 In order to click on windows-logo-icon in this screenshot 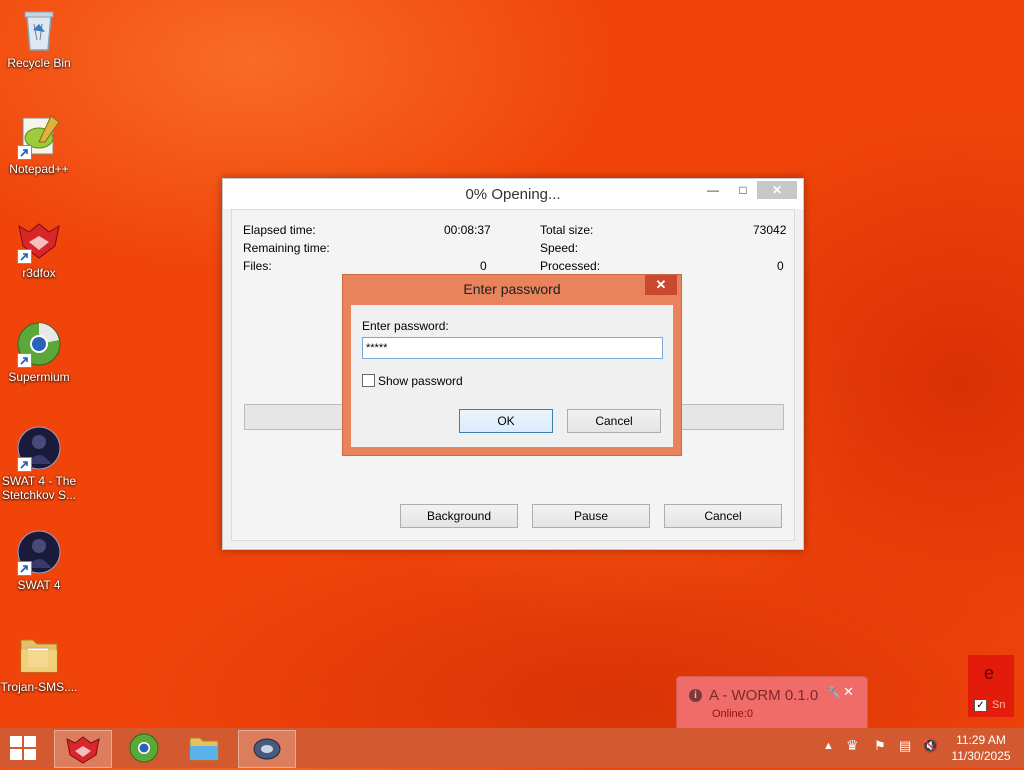, I will do `click(23, 748)`.